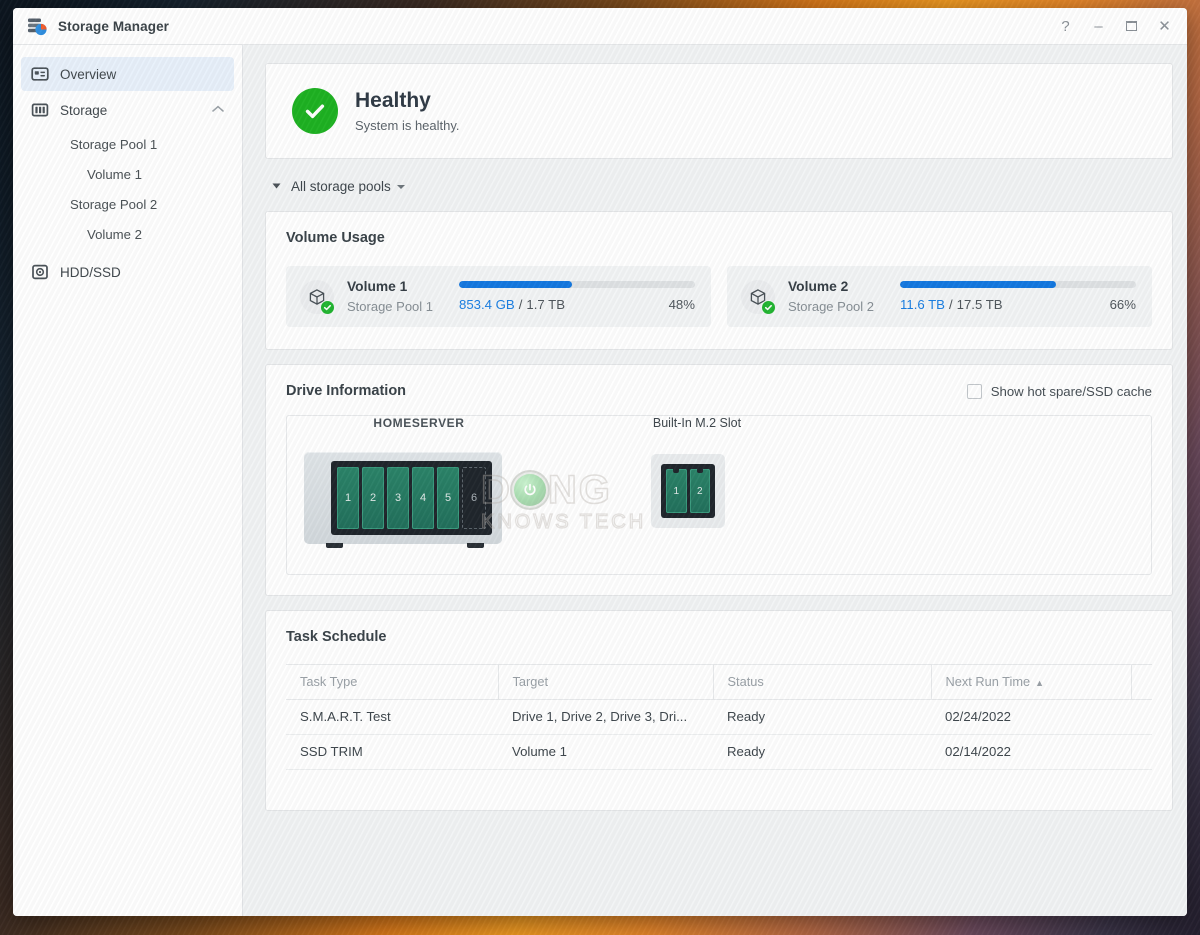  I want to click on close-button: ✕, so click(1164, 26).